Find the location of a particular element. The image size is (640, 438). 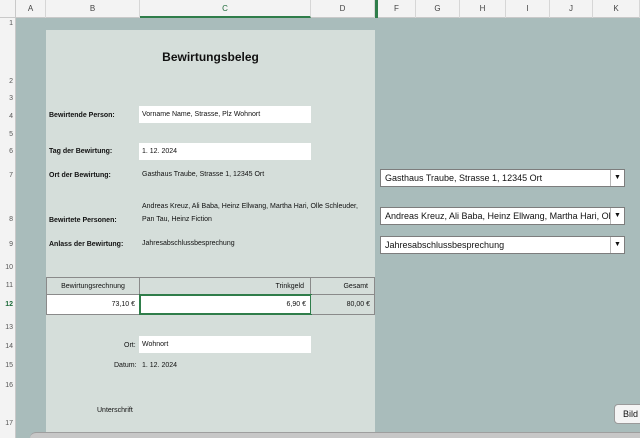

place-value: Gasthaus Traube, Strasse 1, 12345 Ort is located at coordinates (203, 175).